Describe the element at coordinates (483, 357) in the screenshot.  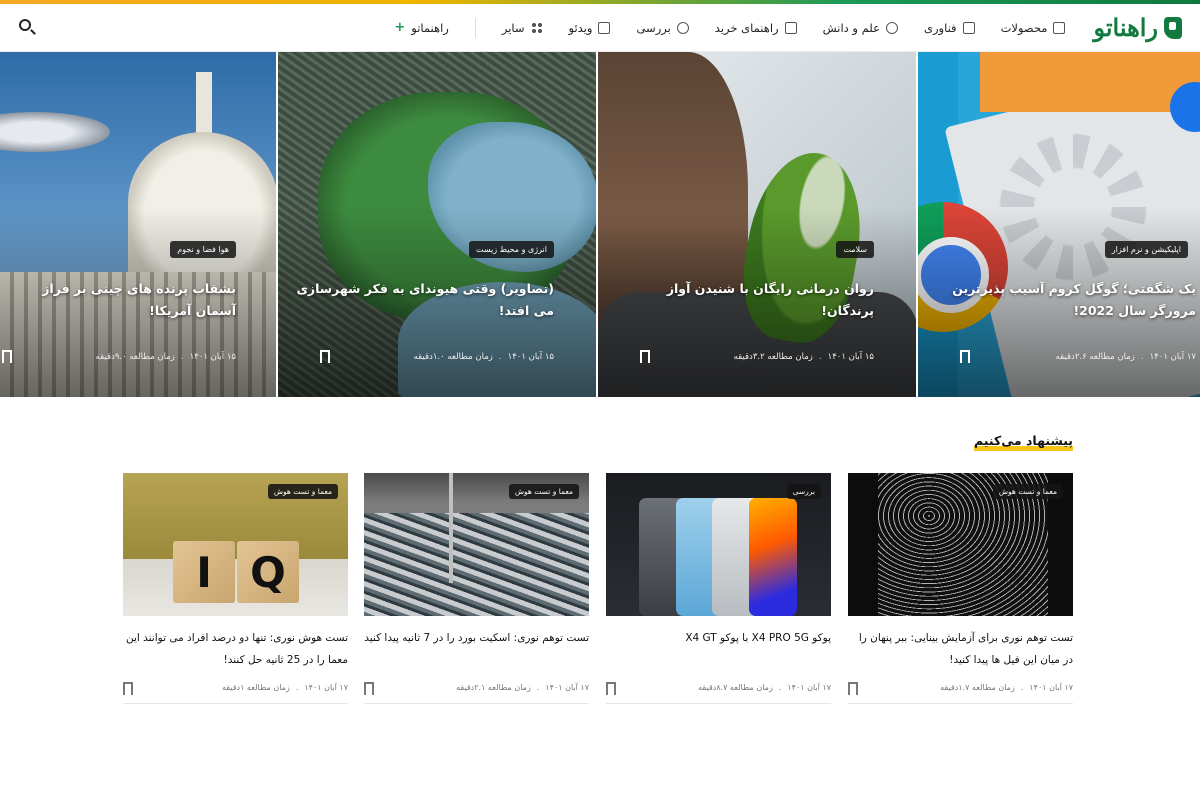
I see `hero-meta: ۱۵ آبان ۱۴۰۱ . زمان مطالعه ۱.۰دقیقه` at that location.